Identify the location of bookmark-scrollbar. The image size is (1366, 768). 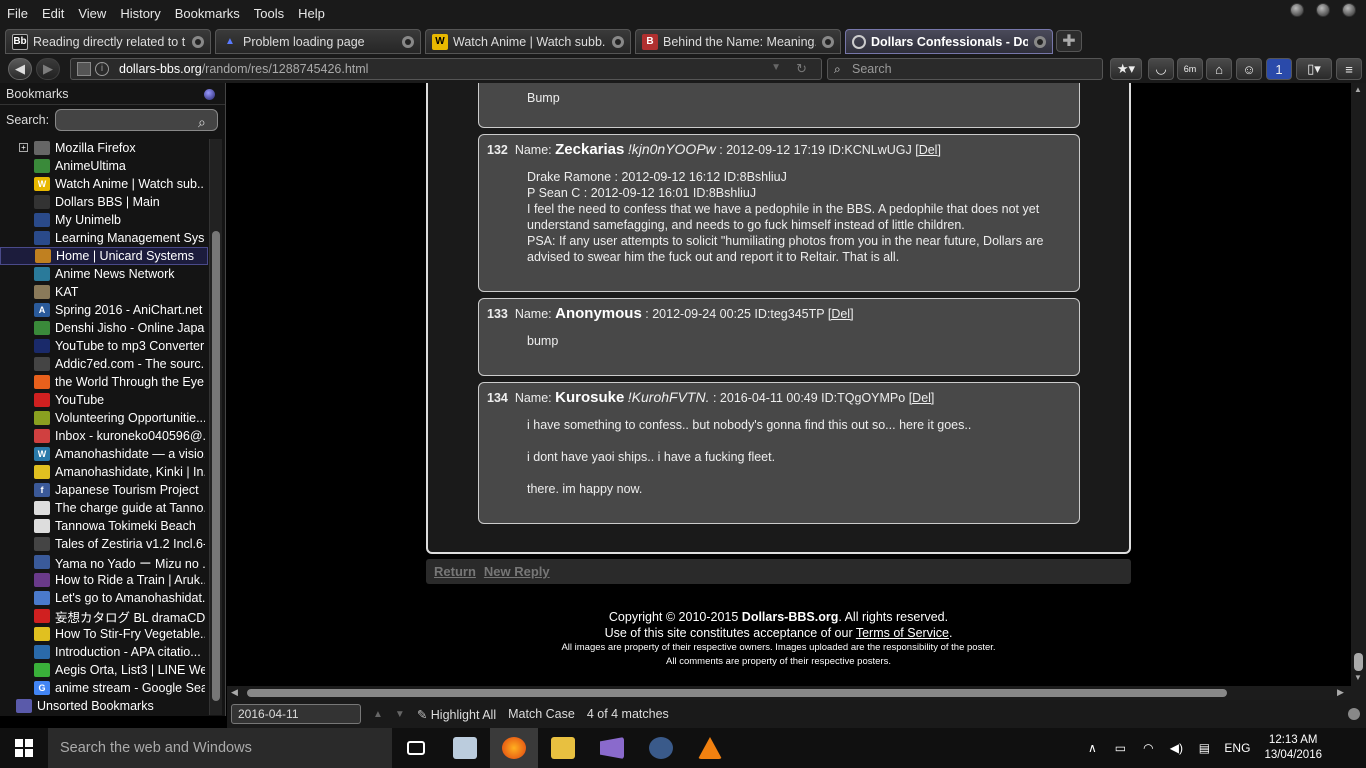
(215, 427).